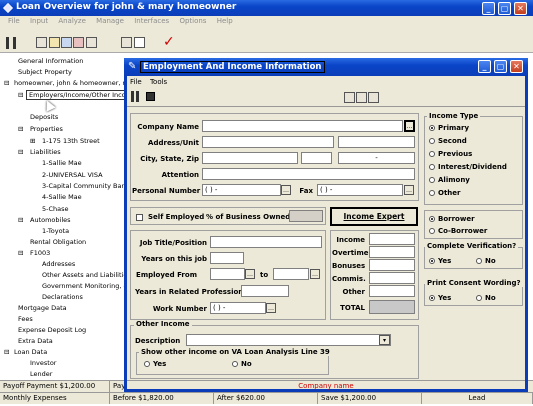 Image resolution: width=533 pixels, height=406 pixels. Describe the element at coordinates (85, 286) in the screenshot. I see `tree-item: Government Monitoring, e` at that location.